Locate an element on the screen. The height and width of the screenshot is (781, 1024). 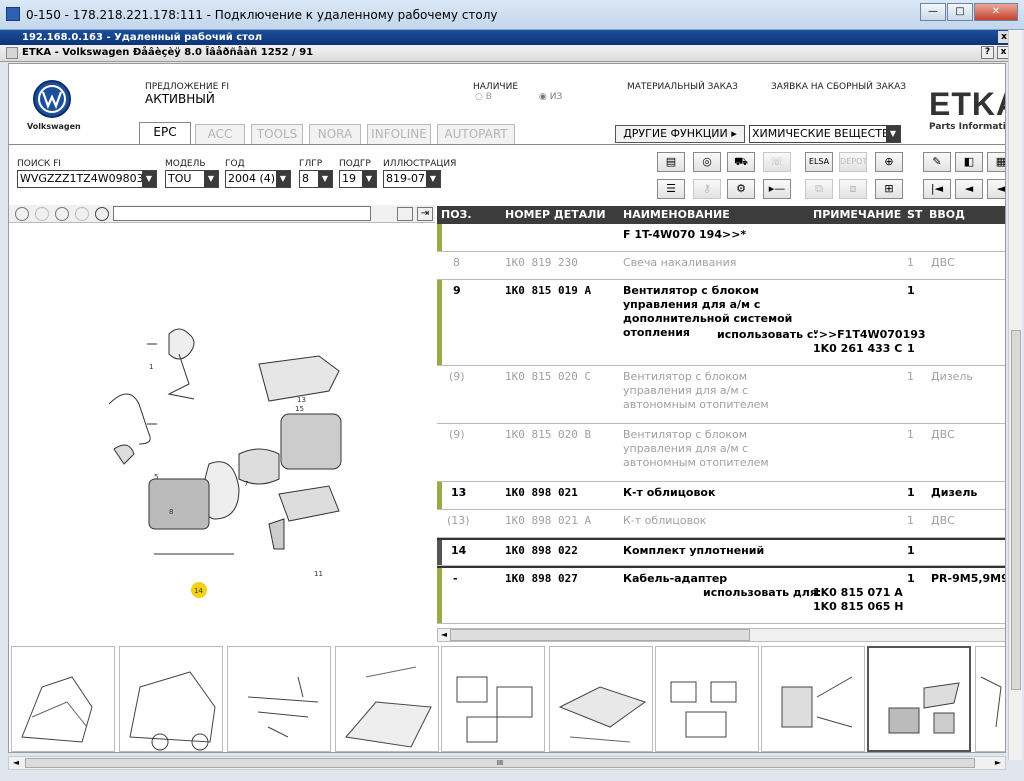
model-select: TOU ▼ is located at coordinates (192, 179).